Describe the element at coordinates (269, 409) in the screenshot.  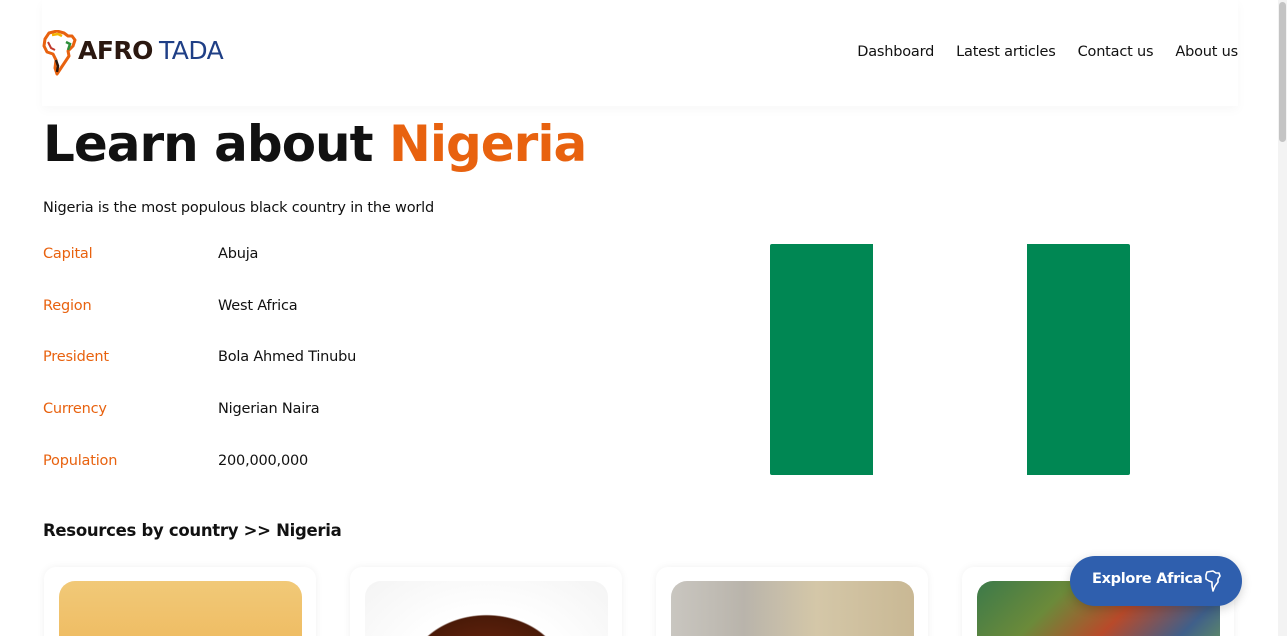
I see `fact-value: Nigerian Naira` at that location.